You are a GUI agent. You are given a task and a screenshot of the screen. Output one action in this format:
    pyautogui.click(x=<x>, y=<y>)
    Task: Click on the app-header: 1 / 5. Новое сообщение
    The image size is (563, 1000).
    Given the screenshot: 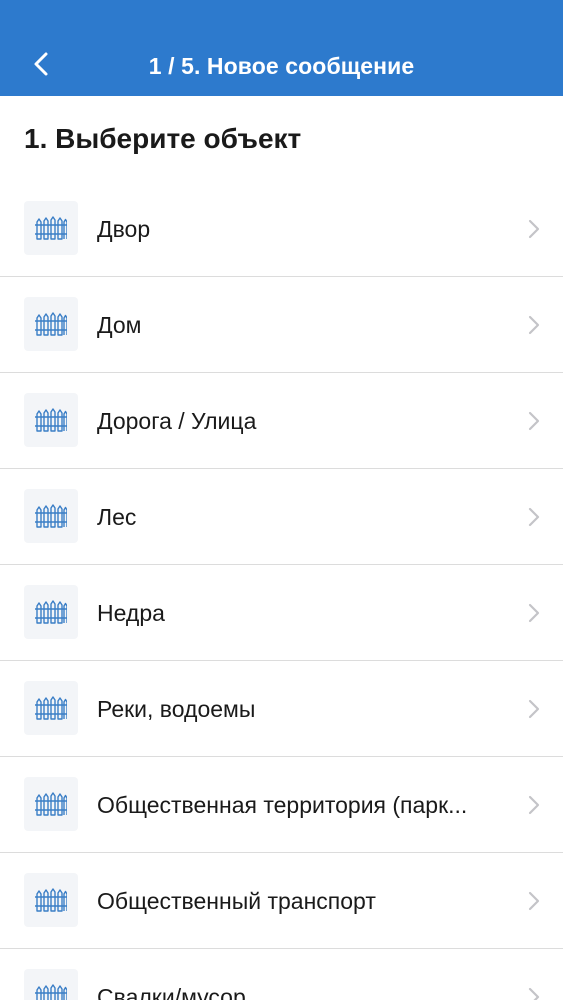 What is the action you would take?
    pyautogui.click(x=281, y=48)
    